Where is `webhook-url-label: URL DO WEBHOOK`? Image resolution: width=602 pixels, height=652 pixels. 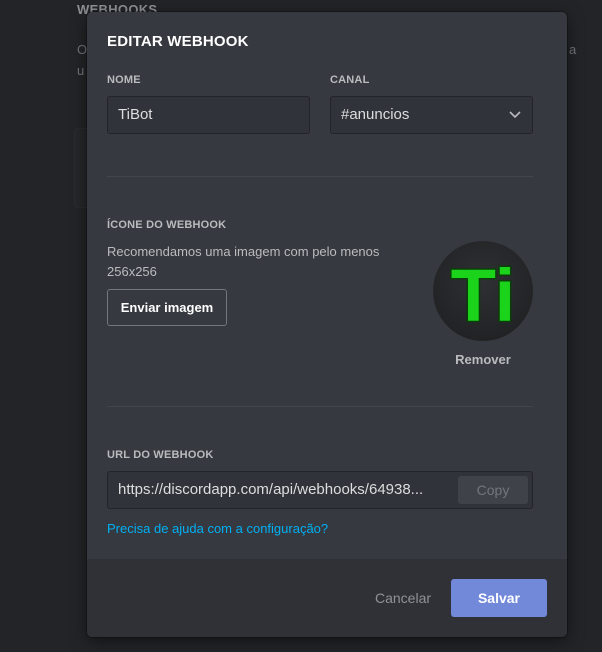
webhook-url-label: URL DO WEBHOOK is located at coordinates (160, 455).